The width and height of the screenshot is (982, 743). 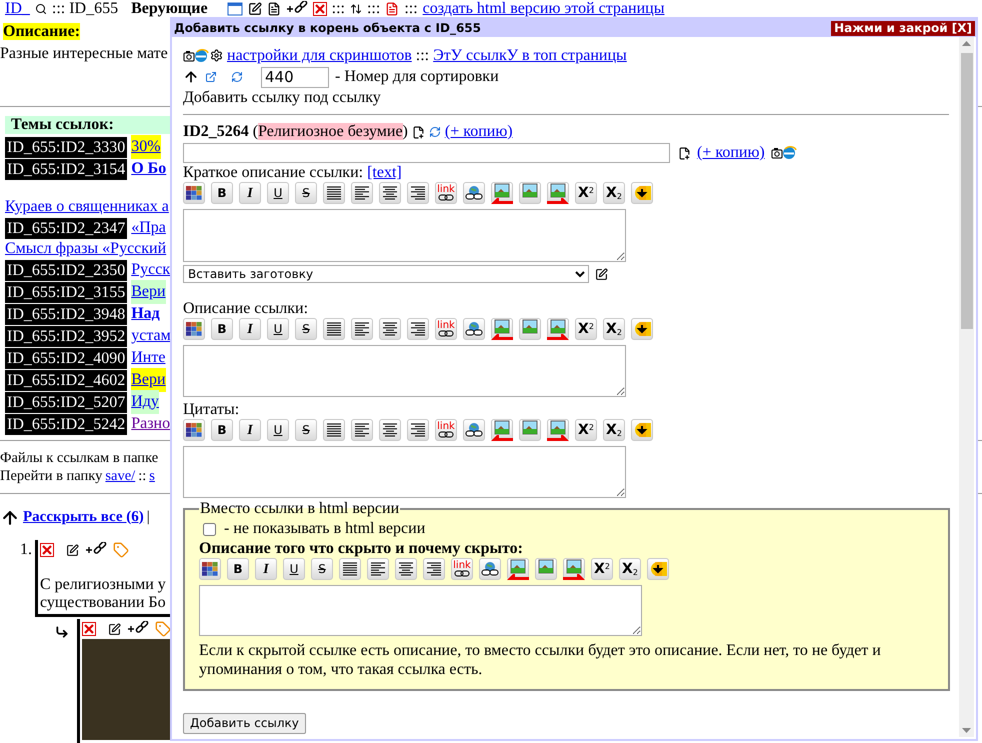 What do you see at coordinates (145, 314) in the screenshot?
I see `topic-link: Над` at bounding box center [145, 314].